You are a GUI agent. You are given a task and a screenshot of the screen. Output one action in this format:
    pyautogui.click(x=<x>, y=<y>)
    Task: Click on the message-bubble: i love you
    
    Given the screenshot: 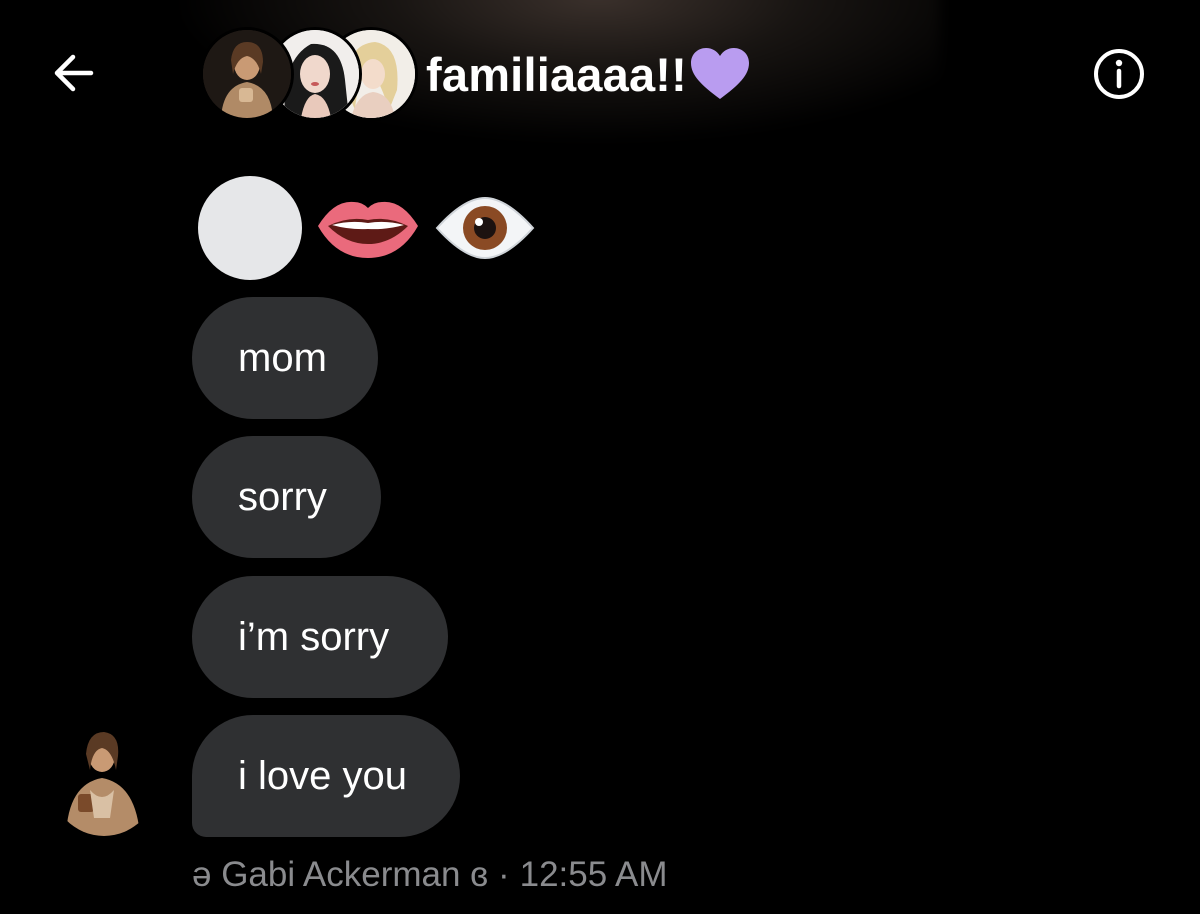 What is the action you would take?
    pyautogui.click(x=326, y=776)
    